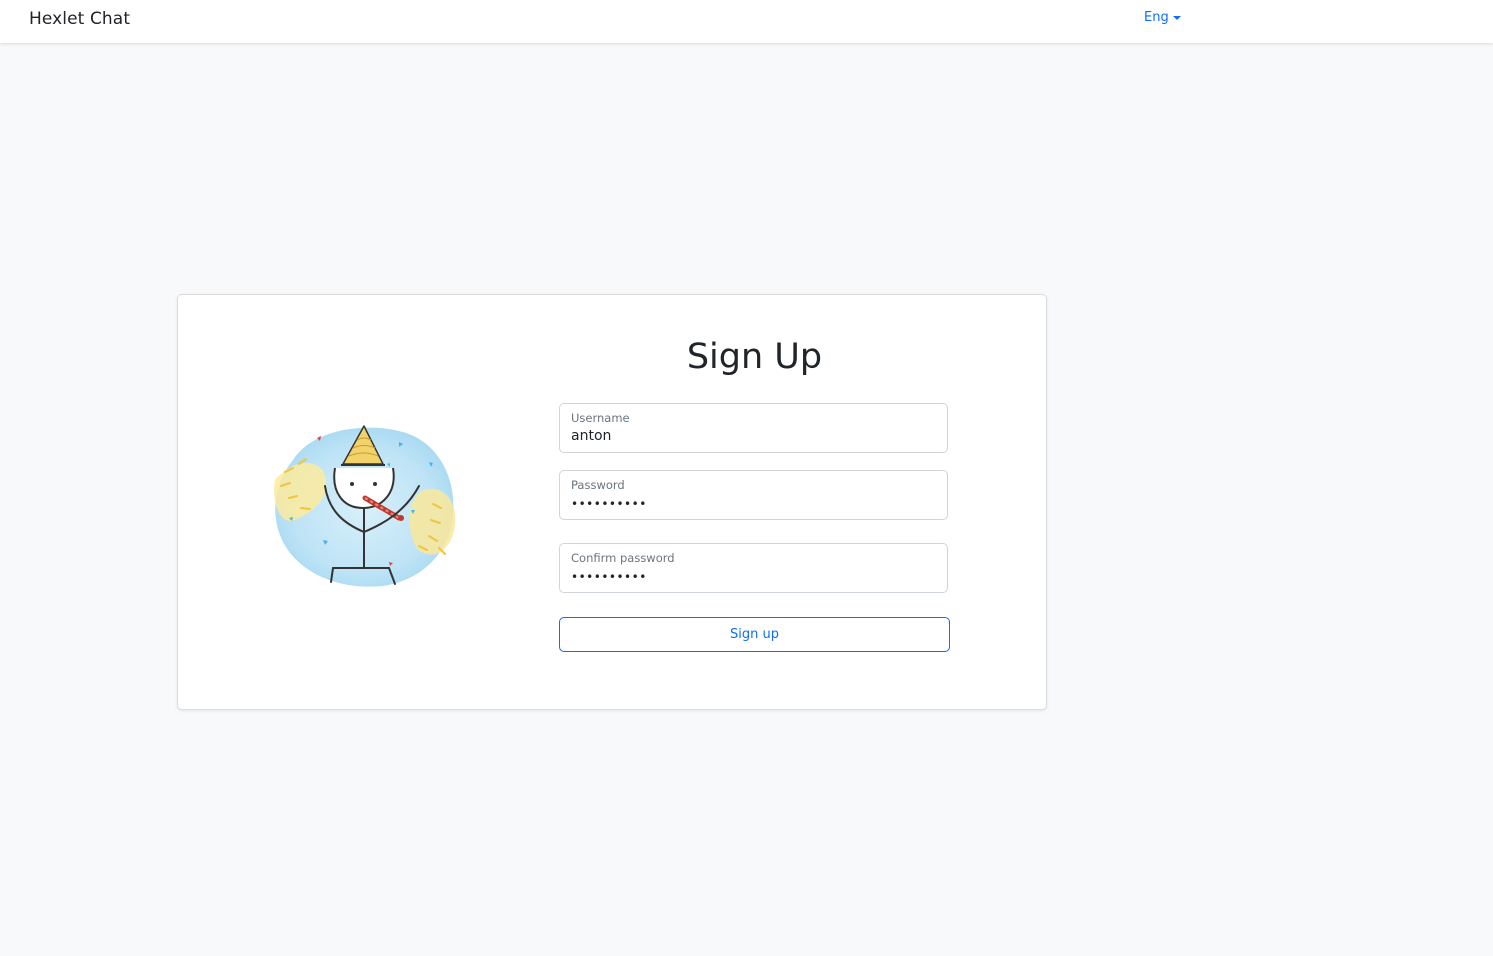 The image size is (1493, 956). I want to click on language-dropdown: Eng, so click(1162, 17).